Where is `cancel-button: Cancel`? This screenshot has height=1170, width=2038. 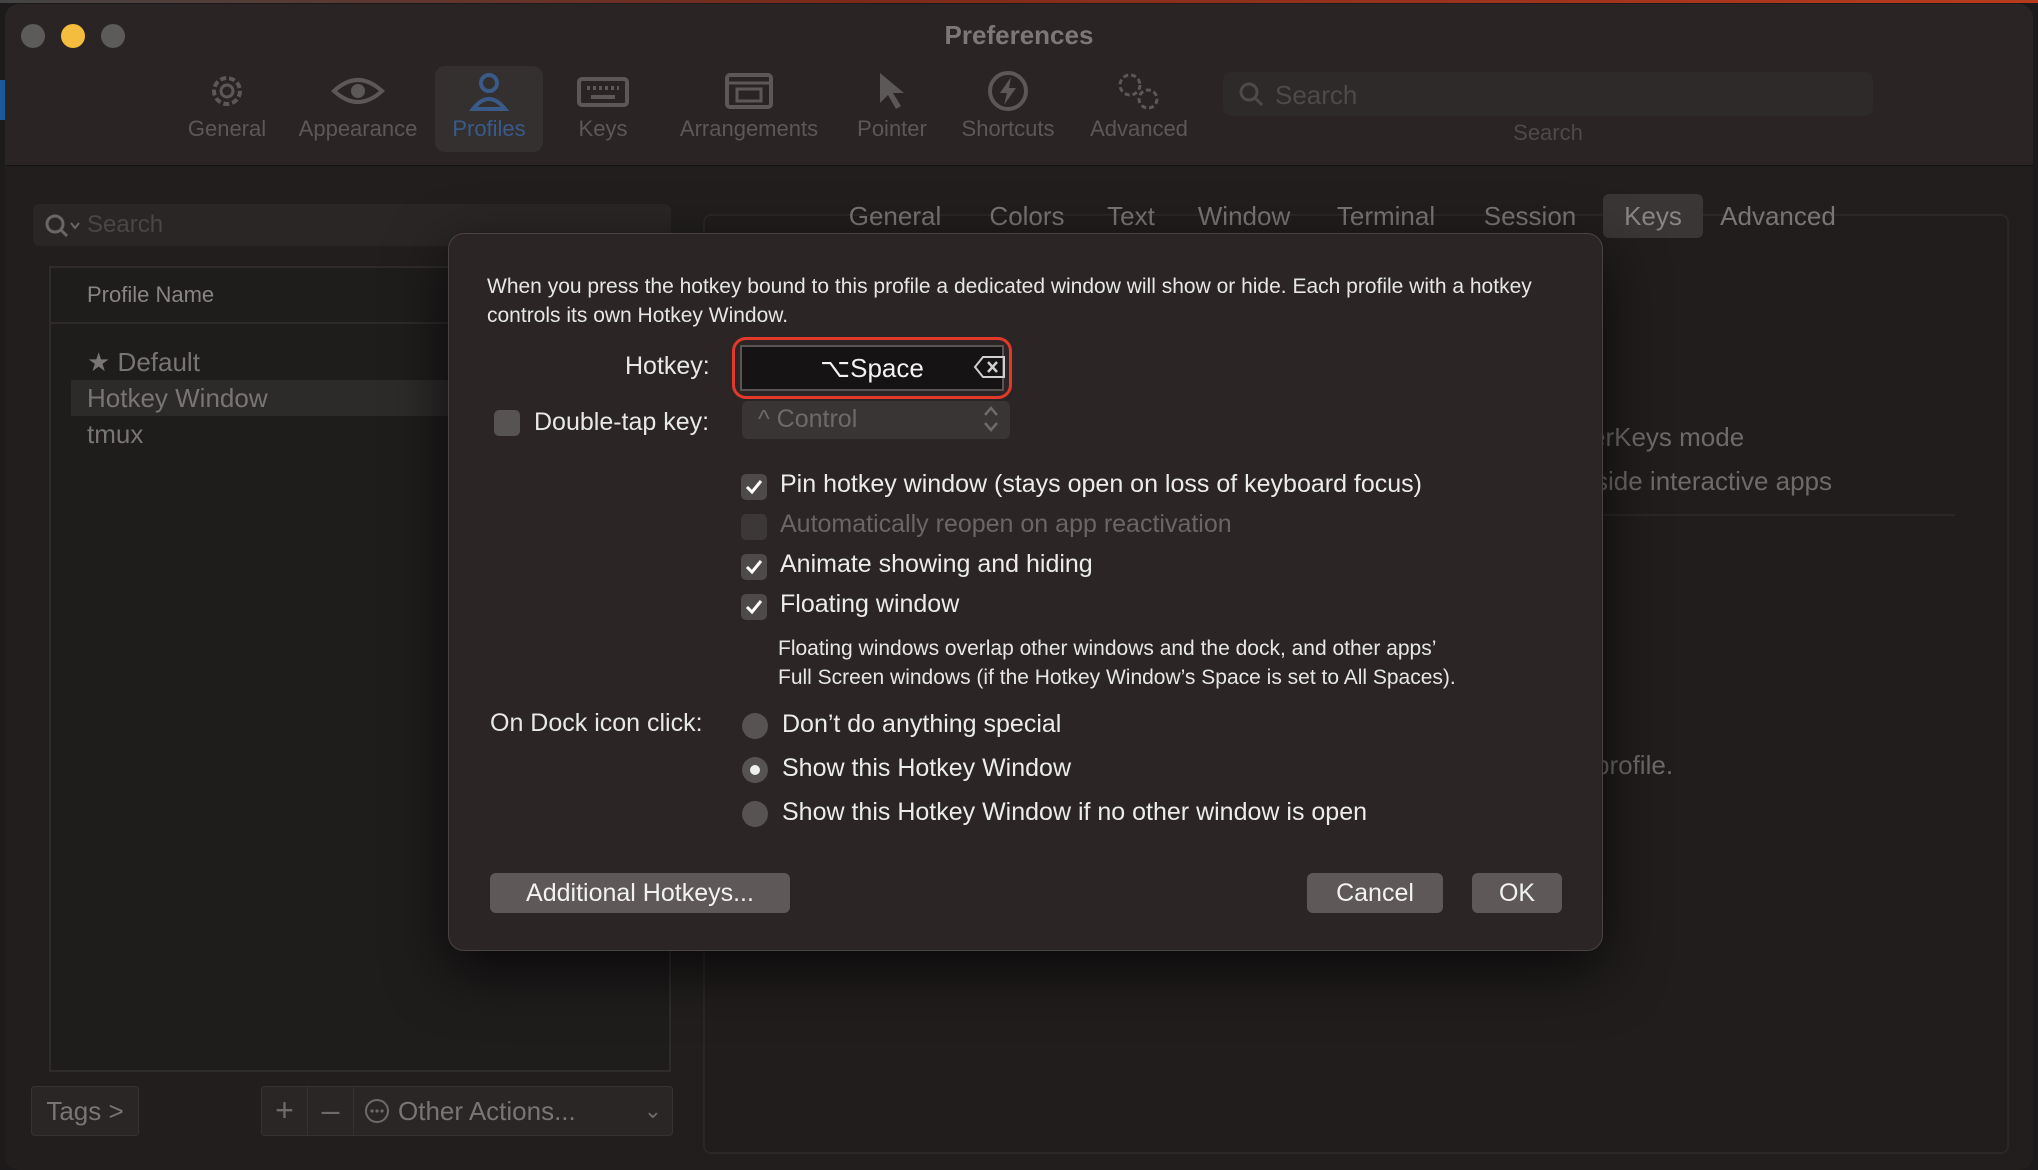
cancel-button: Cancel is located at coordinates (1375, 893).